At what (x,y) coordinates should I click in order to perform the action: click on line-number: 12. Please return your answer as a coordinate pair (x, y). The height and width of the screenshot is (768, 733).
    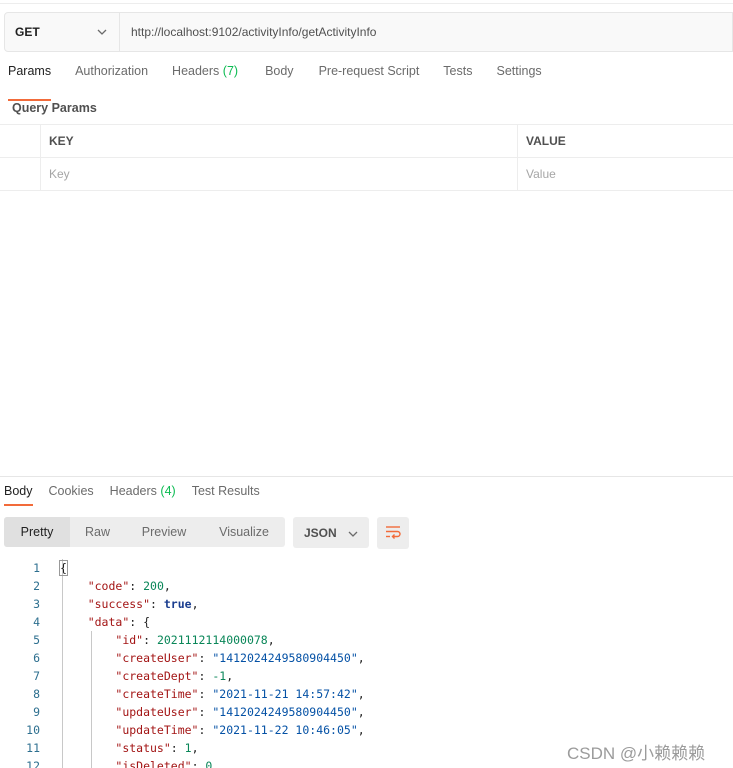
    Looking at the image, I should click on (33, 763).